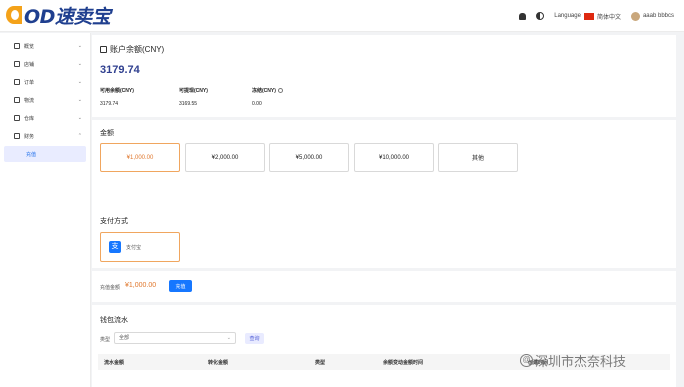 This screenshot has height=387, width=684. I want to click on amount-option-2000: ¥2,000.00, so click(225, 157).